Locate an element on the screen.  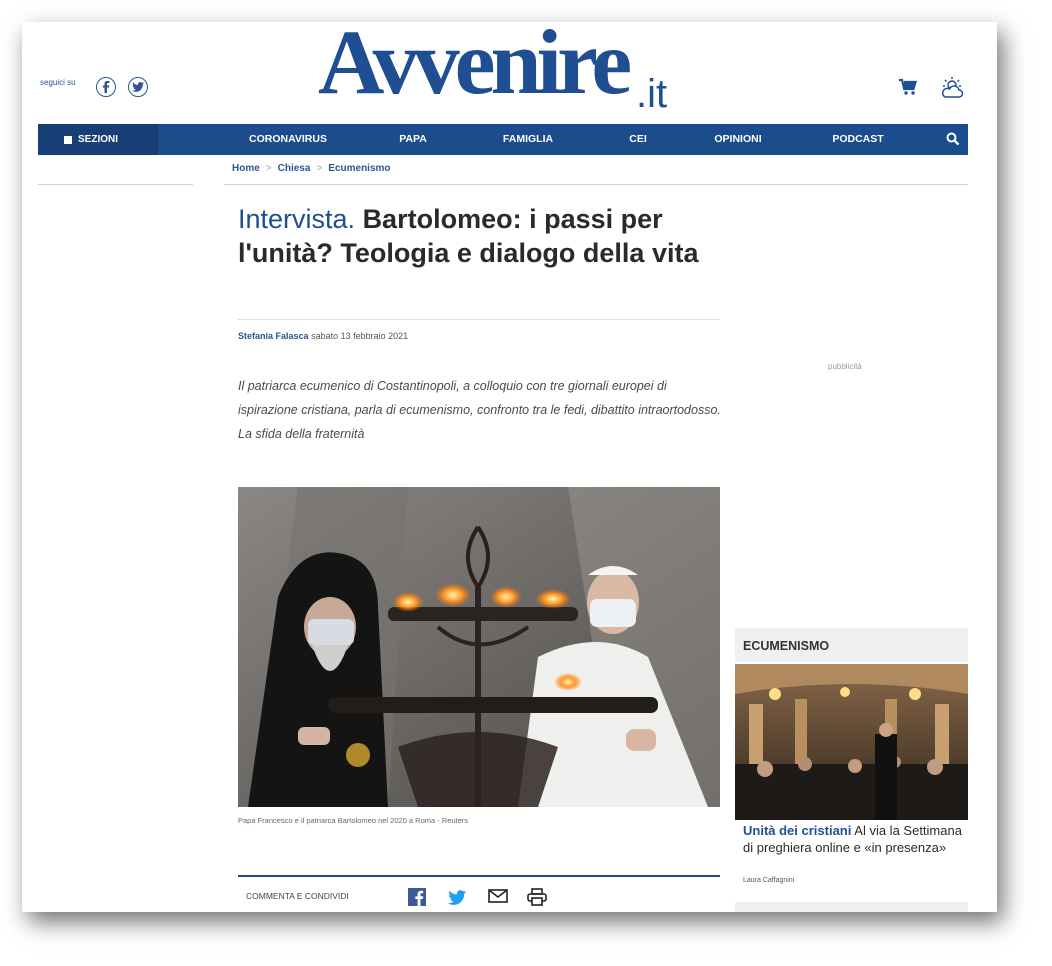
headline-kicker: Intervista. is located at coordinates (297, 219).